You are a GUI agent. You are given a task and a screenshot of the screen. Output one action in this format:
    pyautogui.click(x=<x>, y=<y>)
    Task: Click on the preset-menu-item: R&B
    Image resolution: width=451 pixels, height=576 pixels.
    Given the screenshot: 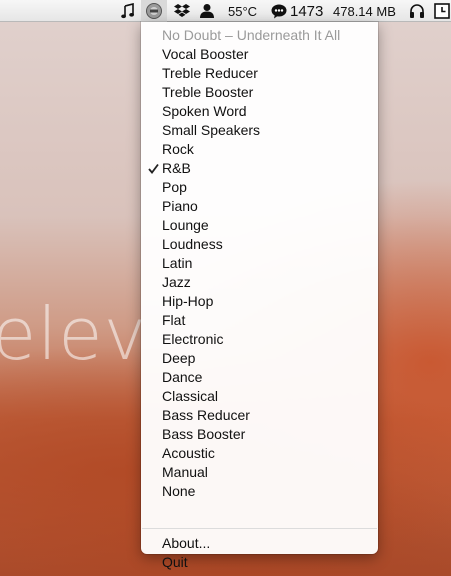 What is the action you would take?
    pyautogui.click(x=259, y=168)
    